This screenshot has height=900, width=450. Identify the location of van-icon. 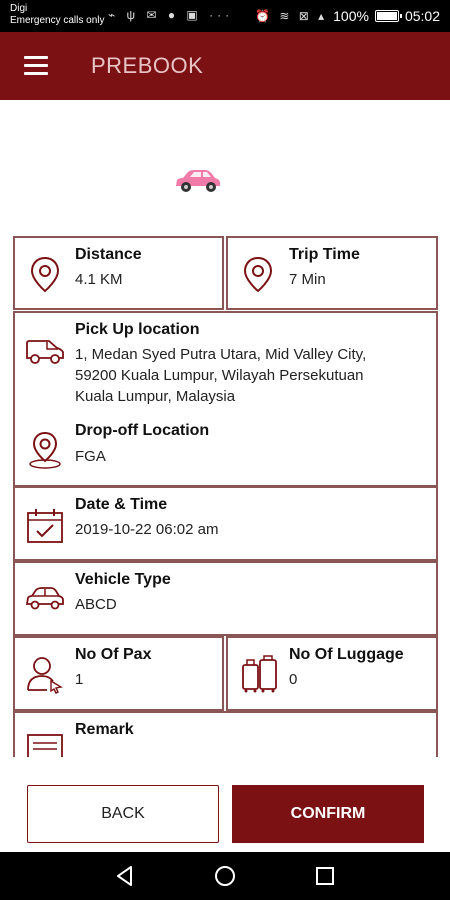
(45, 352).